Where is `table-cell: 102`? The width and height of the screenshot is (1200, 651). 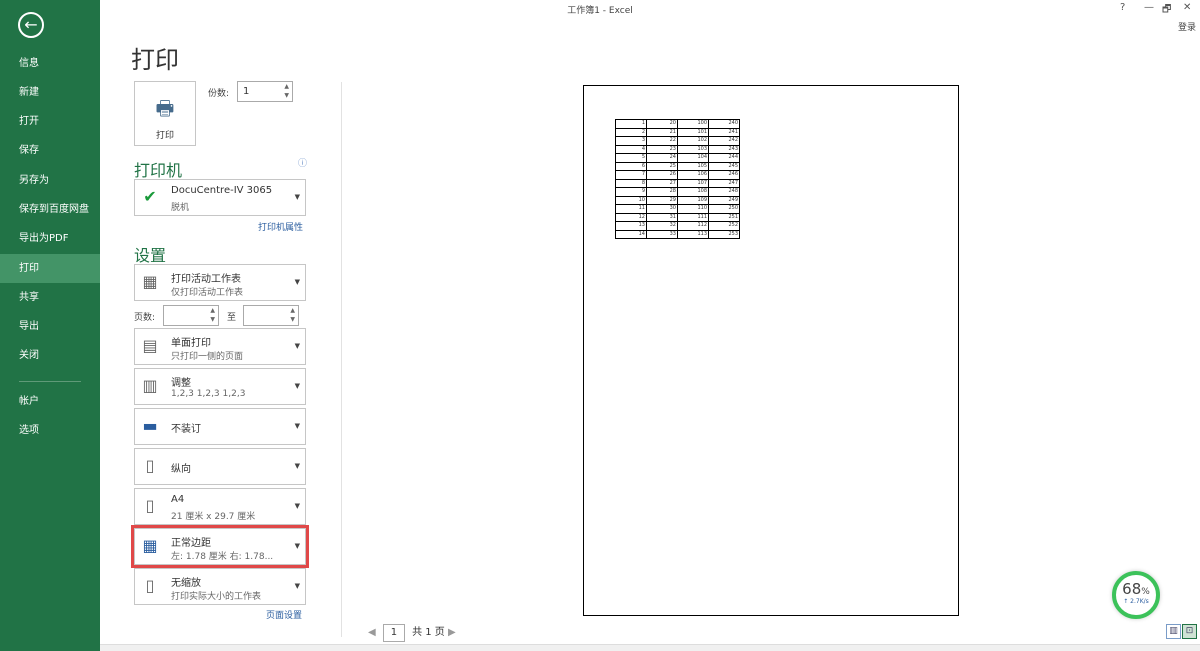
table-cell: 102 is located at coordinates (693, 141).